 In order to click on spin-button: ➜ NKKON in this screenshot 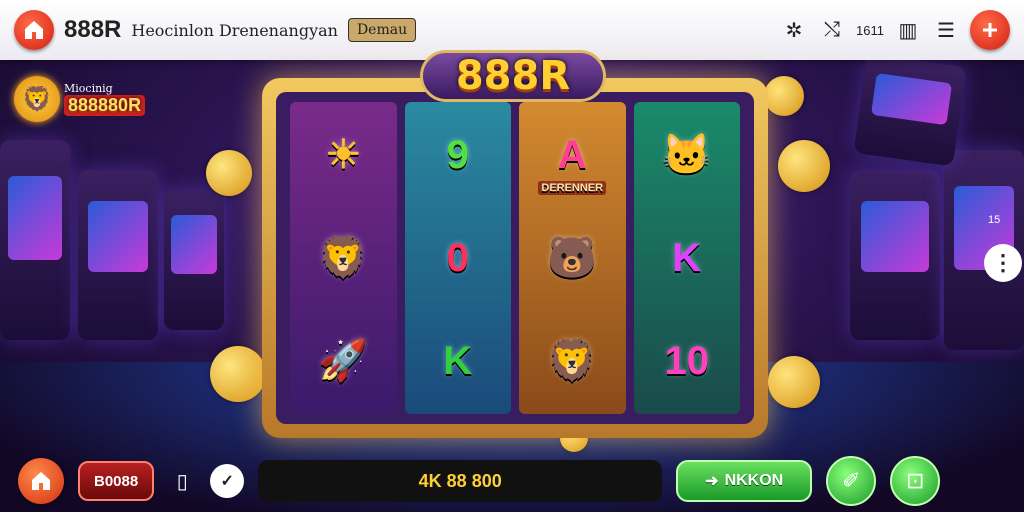, I will do `click(744, 481)`.